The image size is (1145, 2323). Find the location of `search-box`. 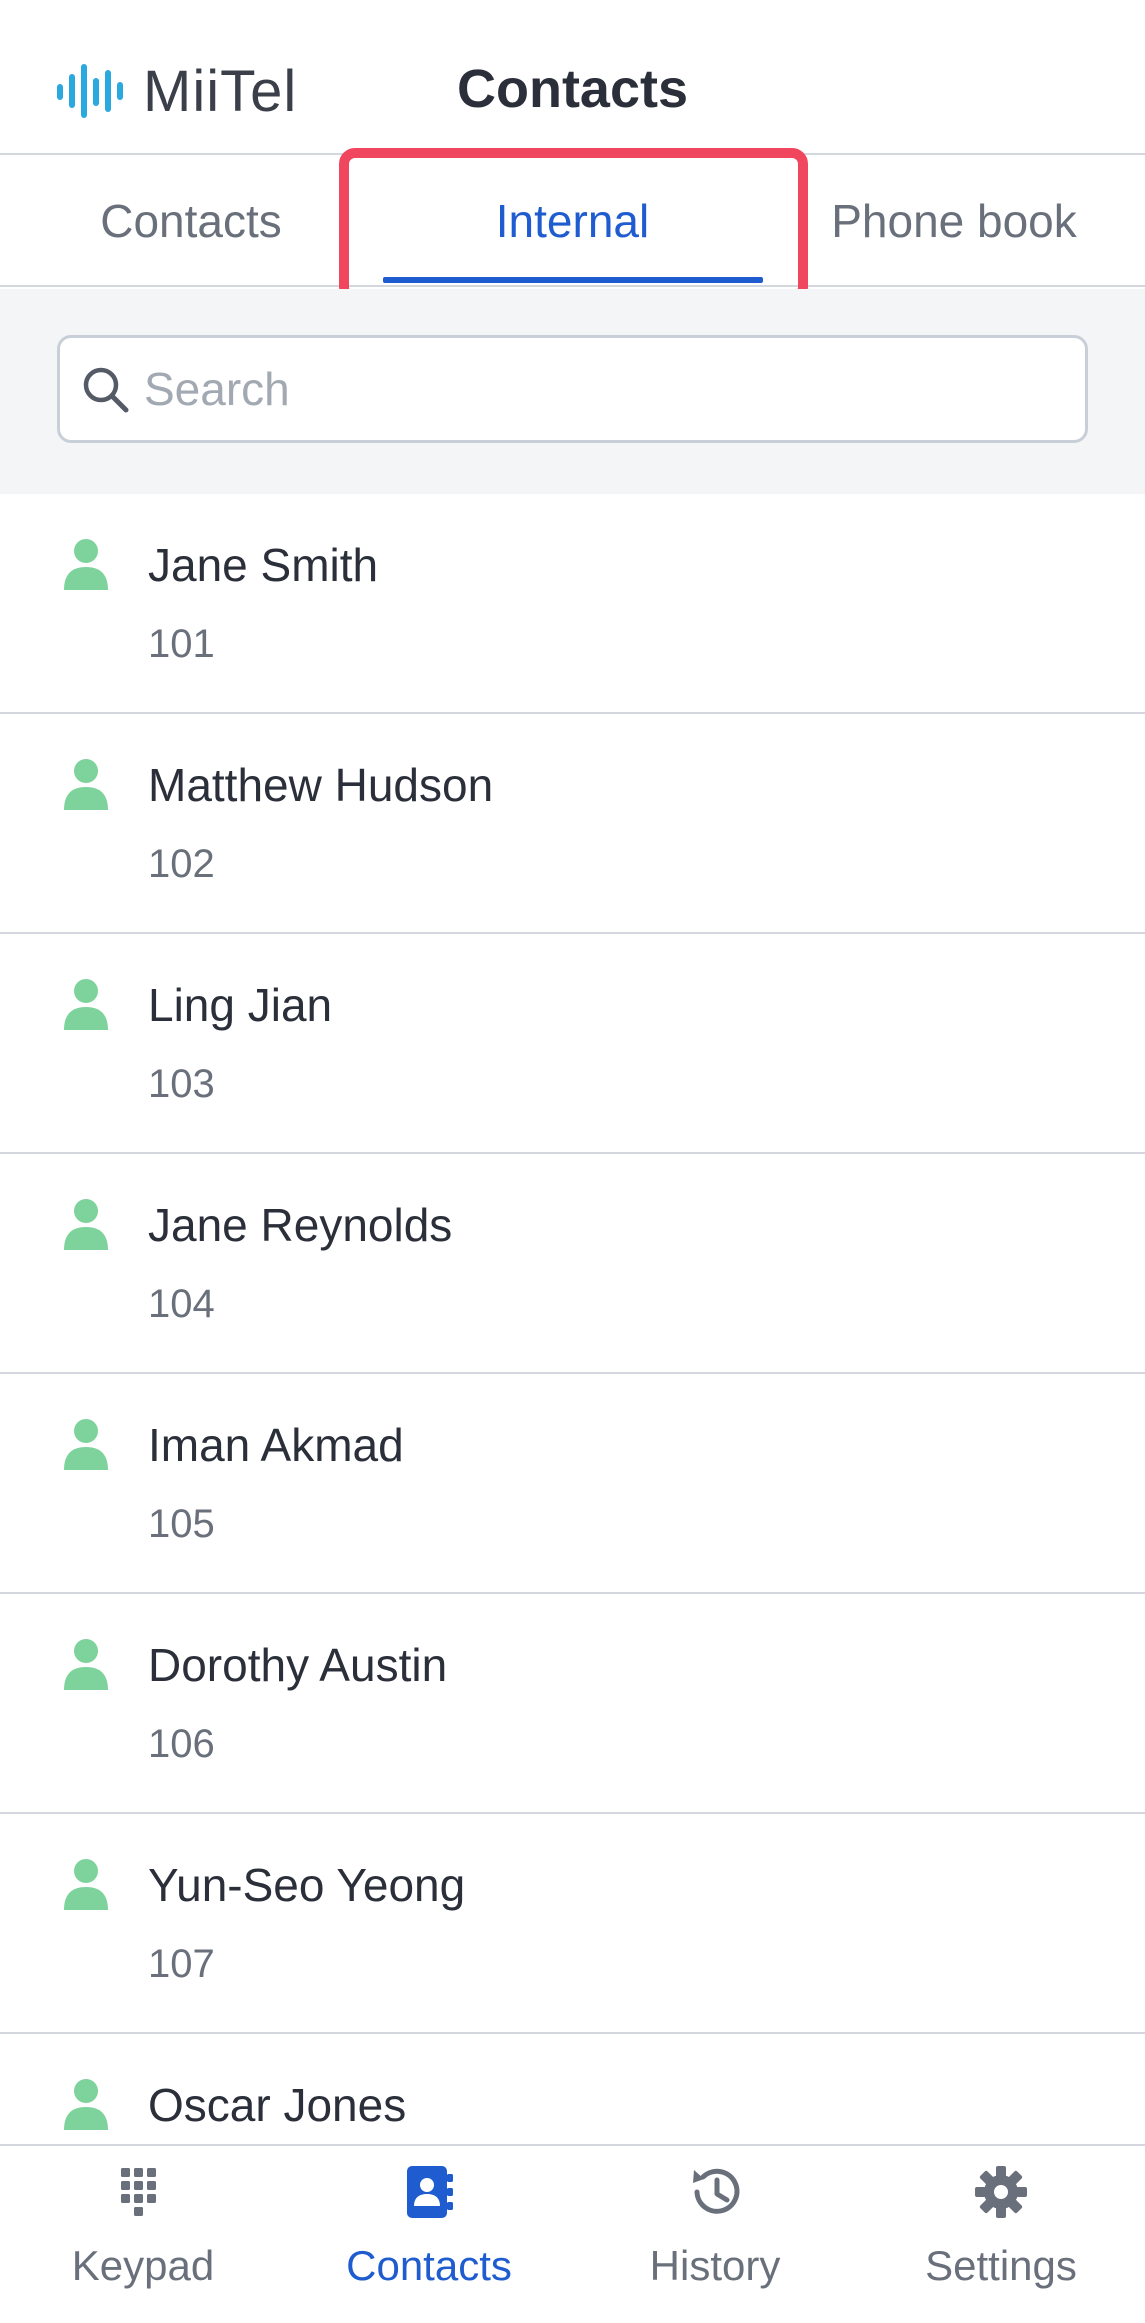

search-box is located at coordinates (572, 389).